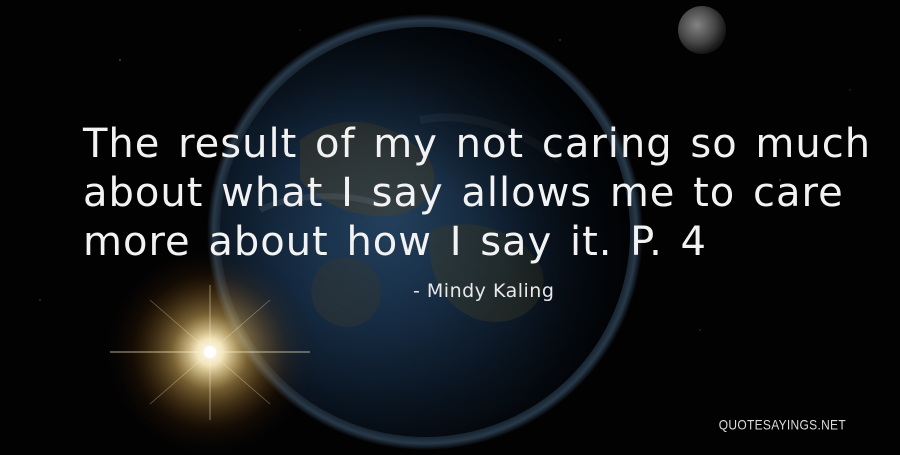 Image resolution: width=900 pixels, height=455 pixels. What do you see at coordinates (782, 424) in the screenshot?
I see `site-watermark: QUOTESAYINGS.NET` at bounding box center [782, 424].